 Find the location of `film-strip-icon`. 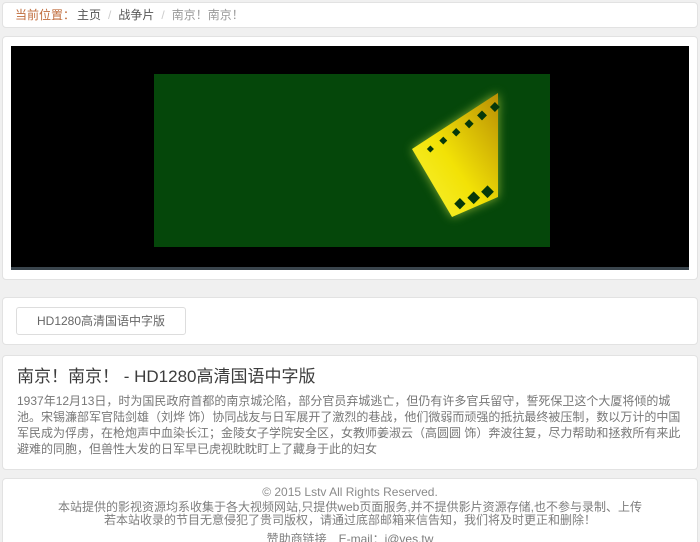

film-strip-icon is located at coordinates (456, 155).